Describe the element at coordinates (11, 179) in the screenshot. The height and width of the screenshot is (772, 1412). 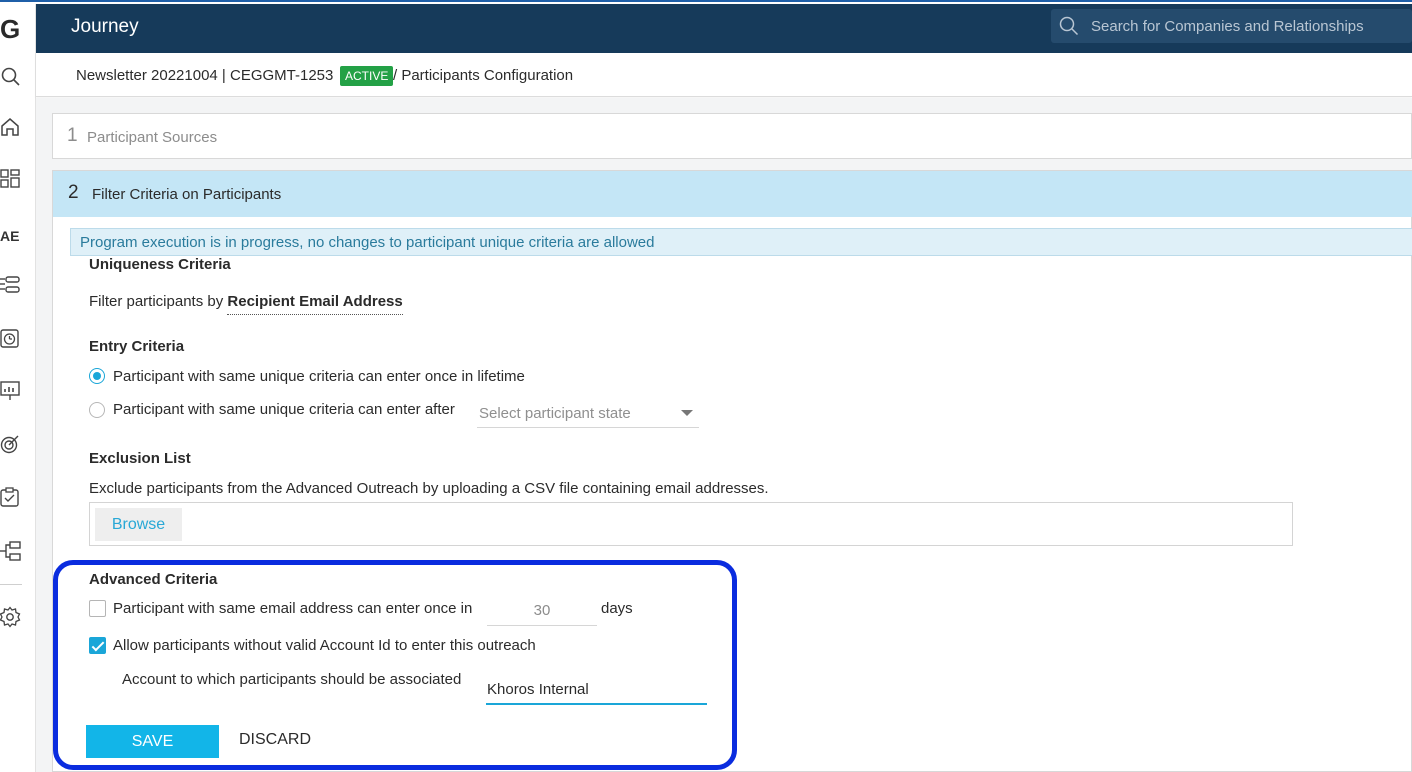
I see `dashboard-icon` at that location.